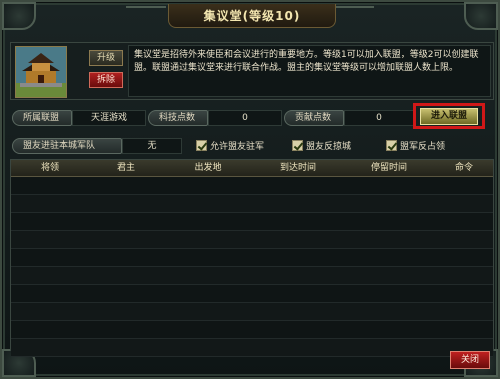 This screenshot has width=500, height=379. I want to click on column-origin: 出发地, so click(208, 168).